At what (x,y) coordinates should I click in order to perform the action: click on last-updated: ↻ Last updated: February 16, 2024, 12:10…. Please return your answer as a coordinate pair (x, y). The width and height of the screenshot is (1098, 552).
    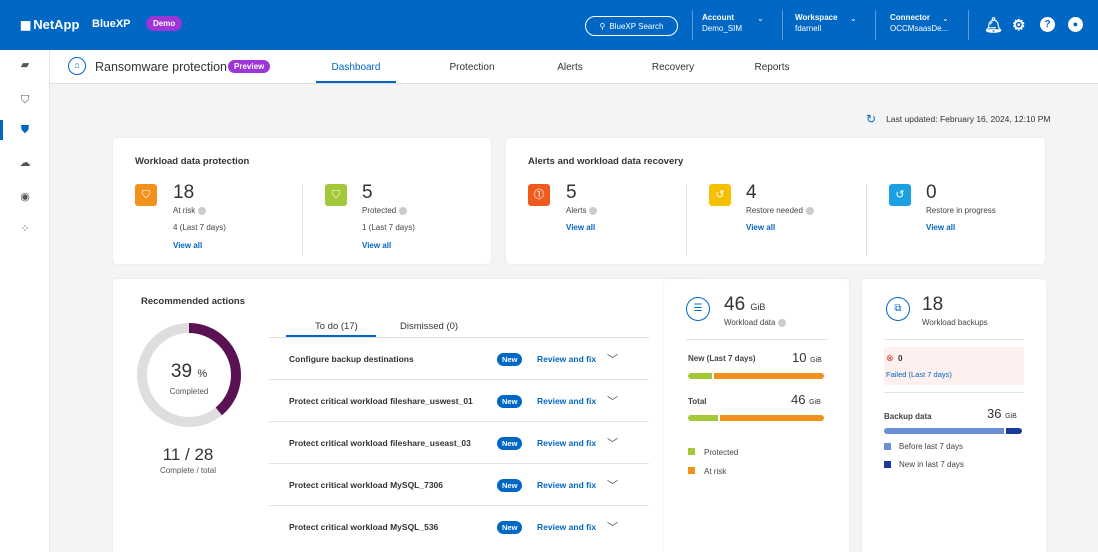
    Looking at the image, I should click on (958, 119).